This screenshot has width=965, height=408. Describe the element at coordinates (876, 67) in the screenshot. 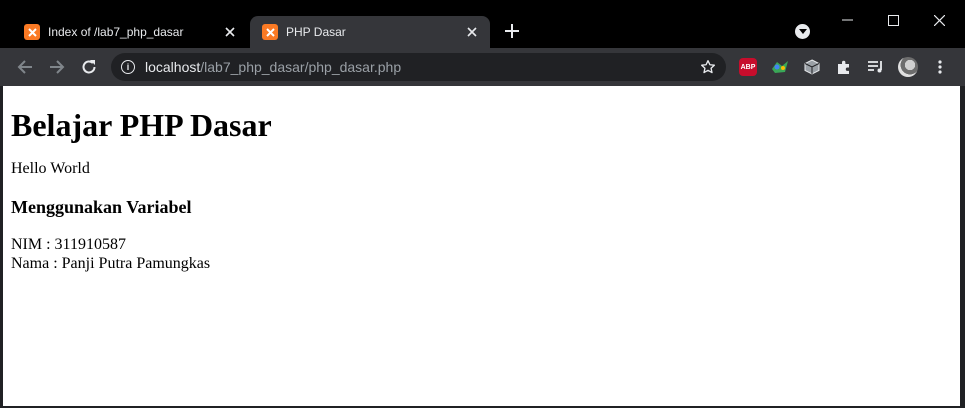

I see `media-queue-icon` at that location.